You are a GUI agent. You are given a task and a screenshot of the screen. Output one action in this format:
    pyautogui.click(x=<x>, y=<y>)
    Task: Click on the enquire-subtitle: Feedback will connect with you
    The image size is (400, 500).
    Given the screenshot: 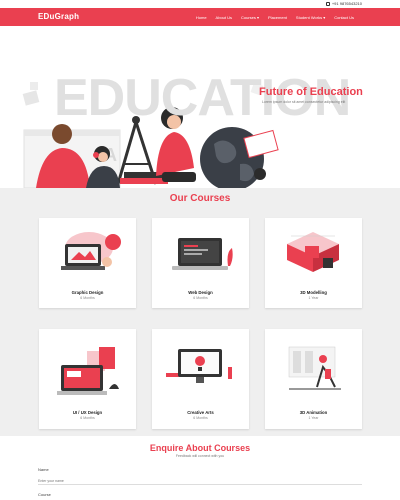 What is the action you would take?
    pyautogui.click(x=200, y=456)
    